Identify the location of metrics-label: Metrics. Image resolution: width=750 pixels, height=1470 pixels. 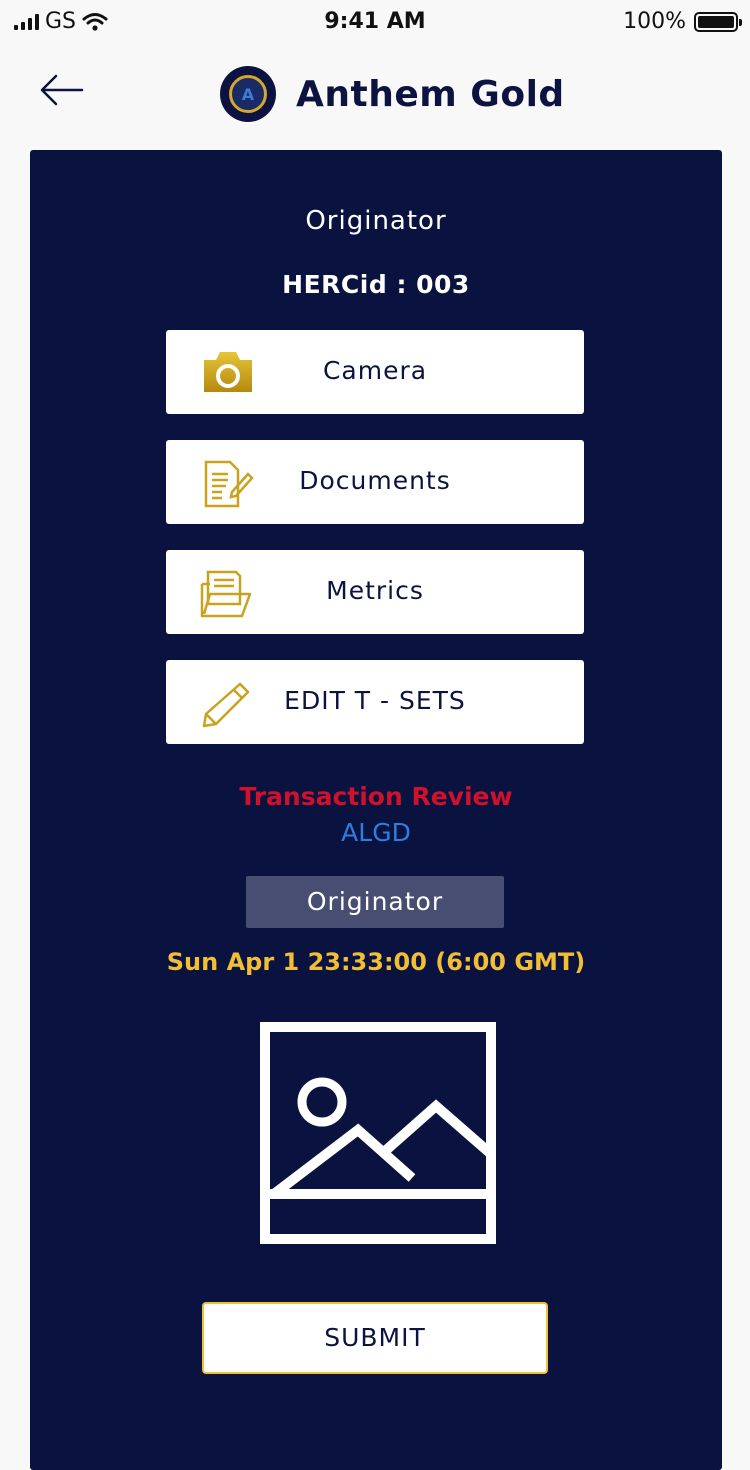
(375, 590).